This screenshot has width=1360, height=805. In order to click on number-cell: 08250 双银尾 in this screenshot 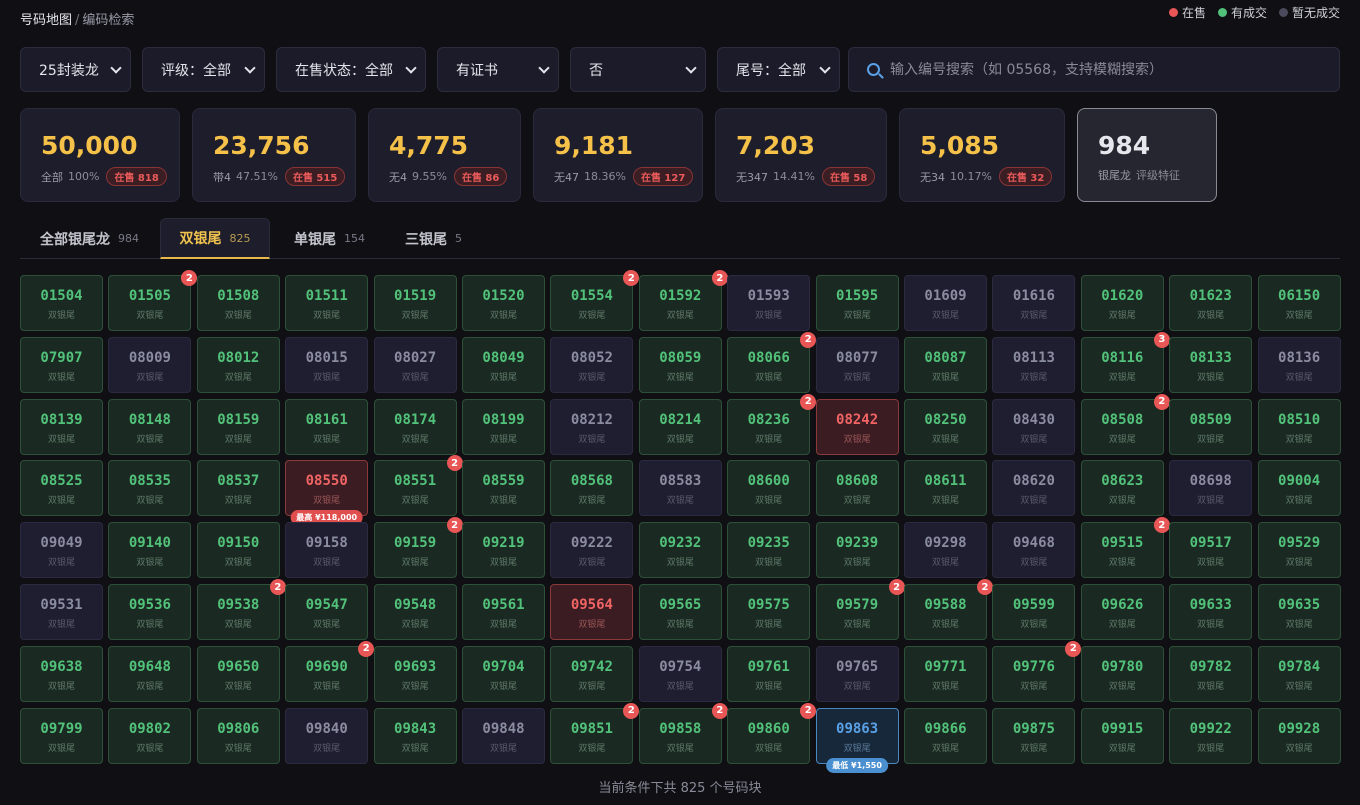, I will do `click(945, 426)`.